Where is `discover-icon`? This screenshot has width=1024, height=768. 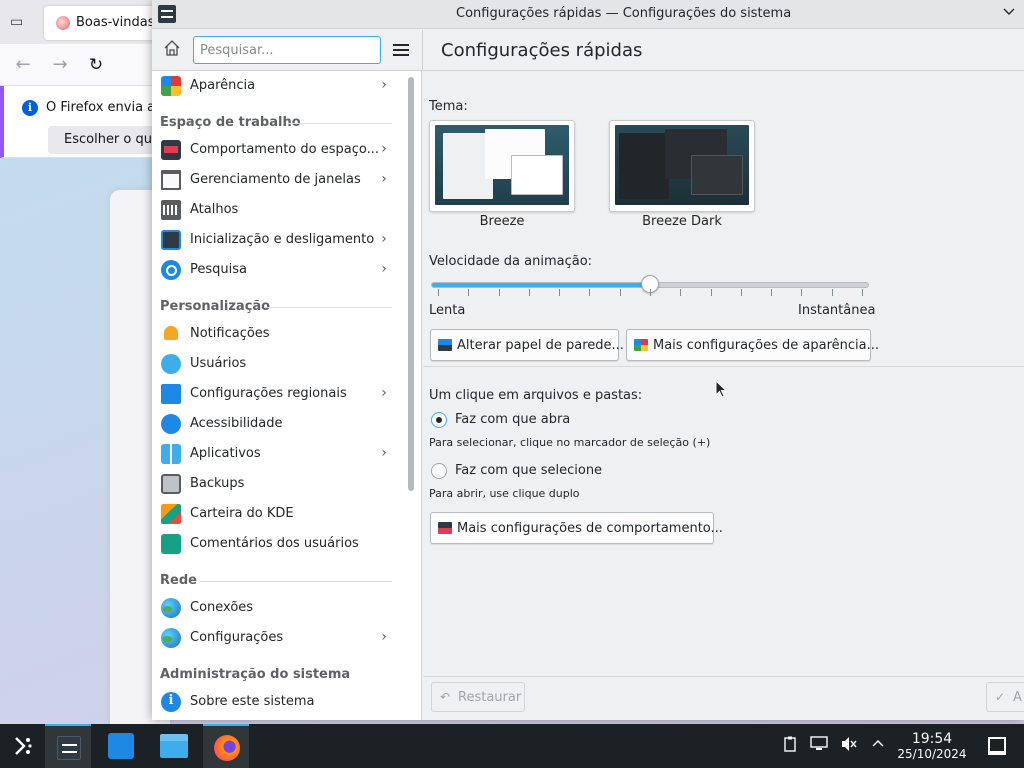 discover-icon is located at coordinates (121, 746).